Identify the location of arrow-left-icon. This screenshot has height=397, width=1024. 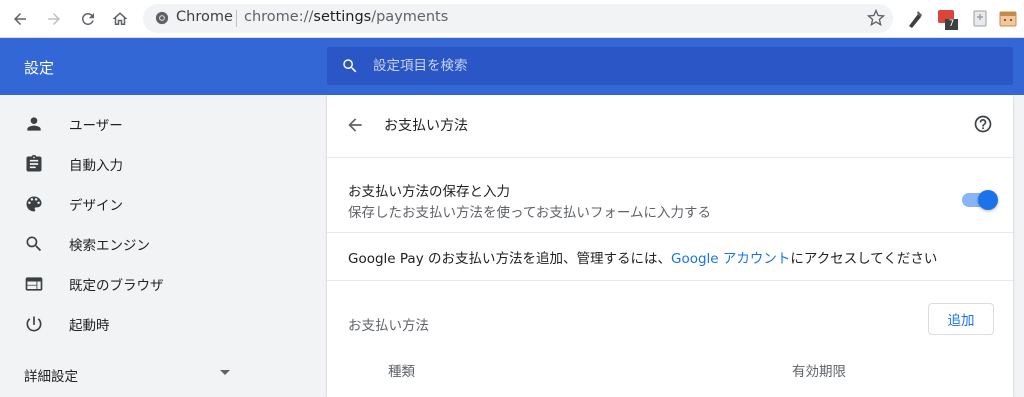
(20, 19).